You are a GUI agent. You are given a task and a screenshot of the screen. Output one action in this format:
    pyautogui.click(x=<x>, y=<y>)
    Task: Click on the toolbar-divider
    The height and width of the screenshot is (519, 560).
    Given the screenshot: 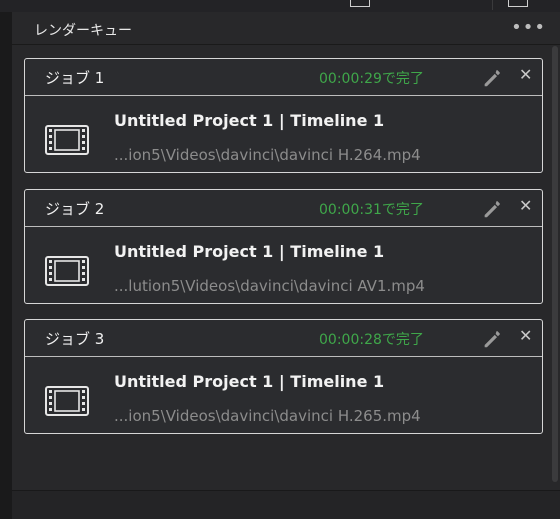 What is the action you would take?
    pyautogui.click(x=492, y=5)
    